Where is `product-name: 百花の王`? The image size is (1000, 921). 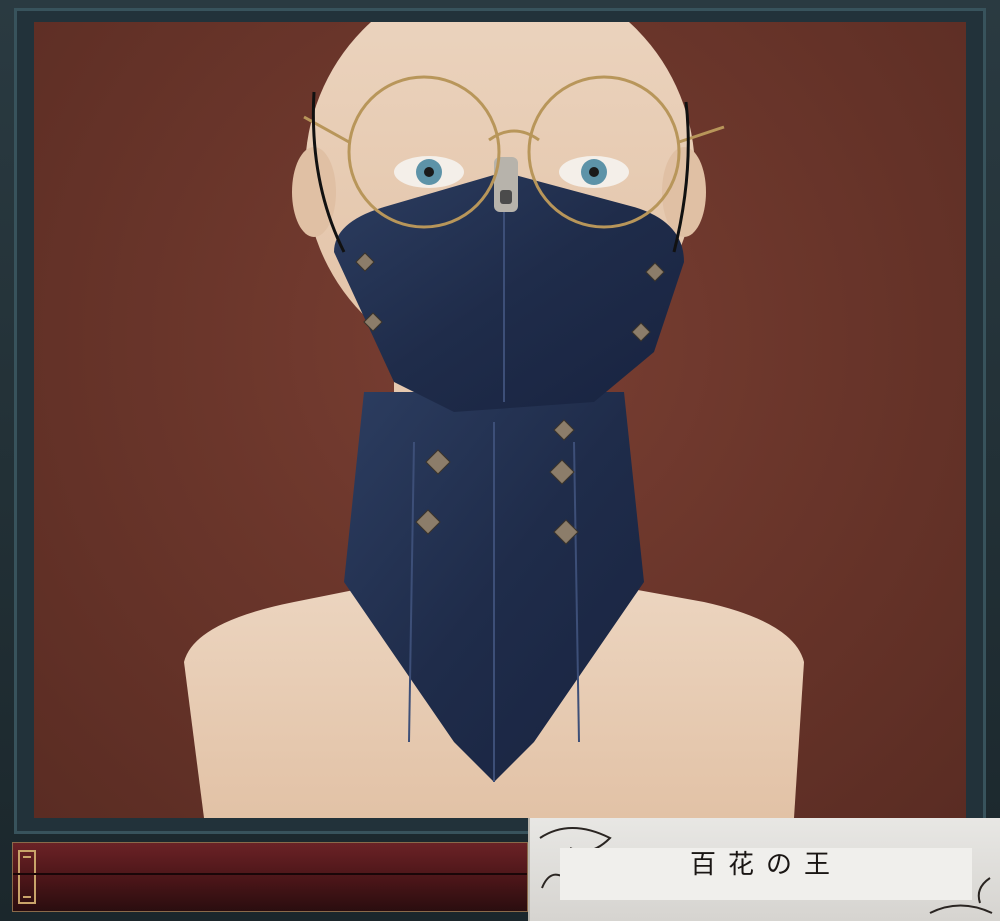 product-name: 百花の王 is located at coordinates (765, 865).